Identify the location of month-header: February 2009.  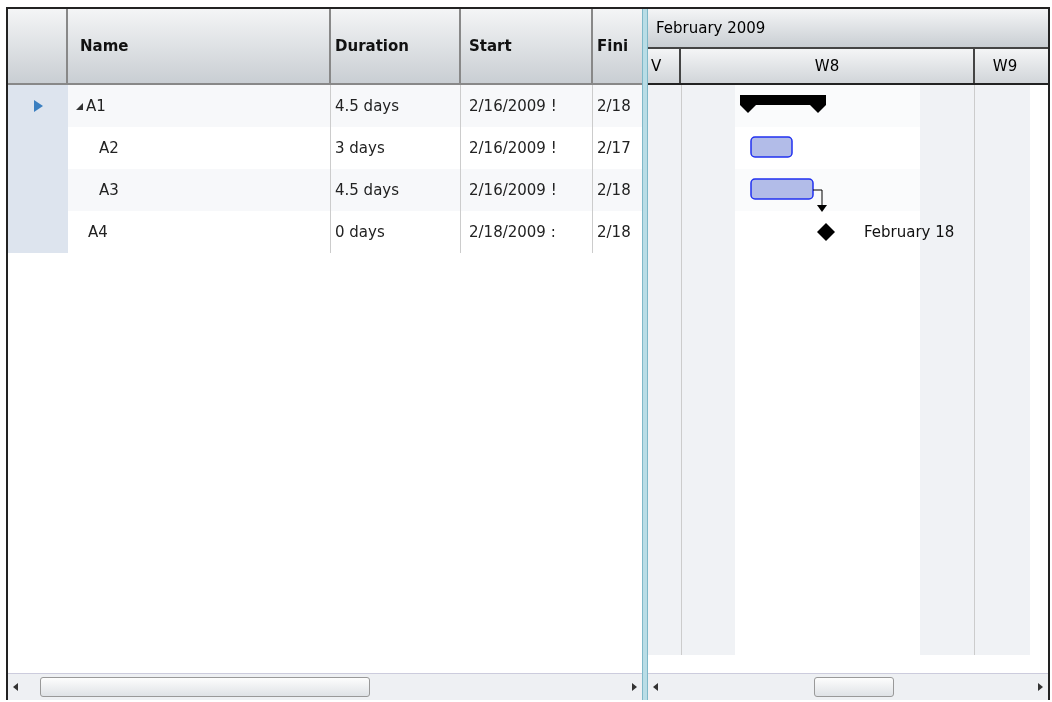
(848, 29).